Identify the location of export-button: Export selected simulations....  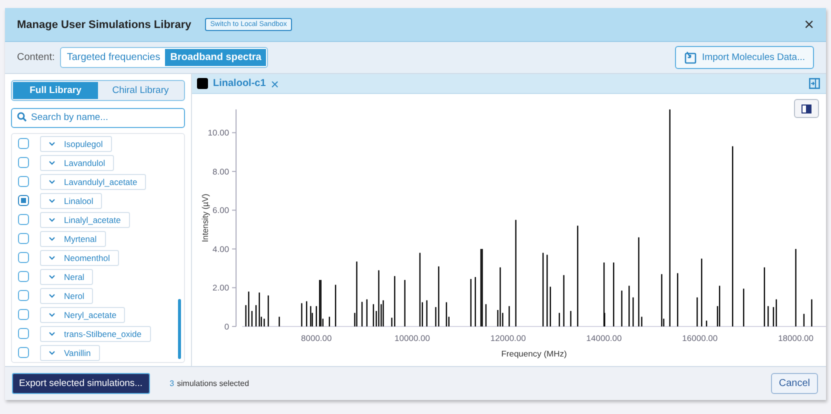
(81, 383).